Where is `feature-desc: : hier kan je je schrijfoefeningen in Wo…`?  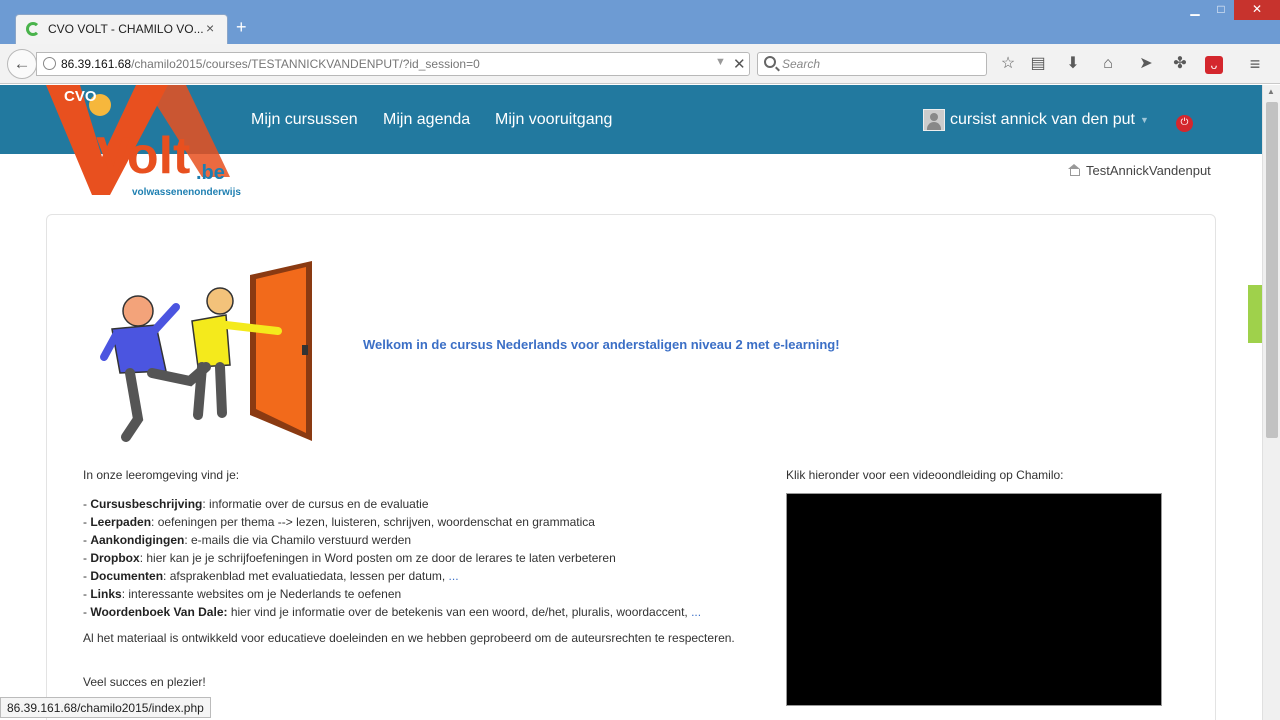
feature-desc: : hier kan je je schrijfoefeningen in Wo… is located at coordinates (377, 558).